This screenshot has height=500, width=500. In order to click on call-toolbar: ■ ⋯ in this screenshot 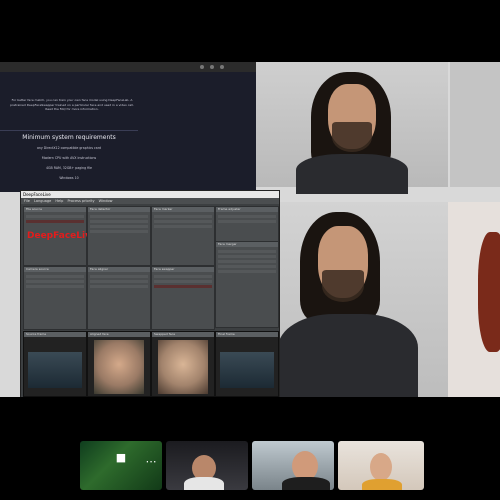, I will do `click(140, 461)`.